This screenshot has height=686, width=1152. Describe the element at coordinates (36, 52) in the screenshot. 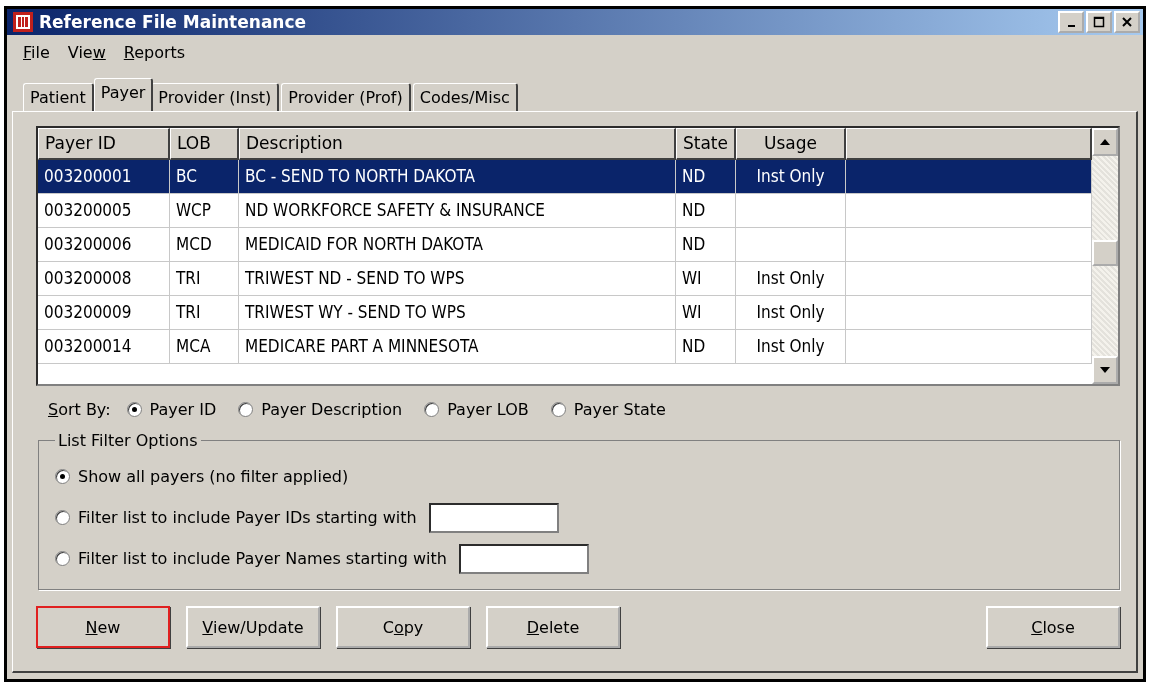

I see `menu-item: File` at that location.